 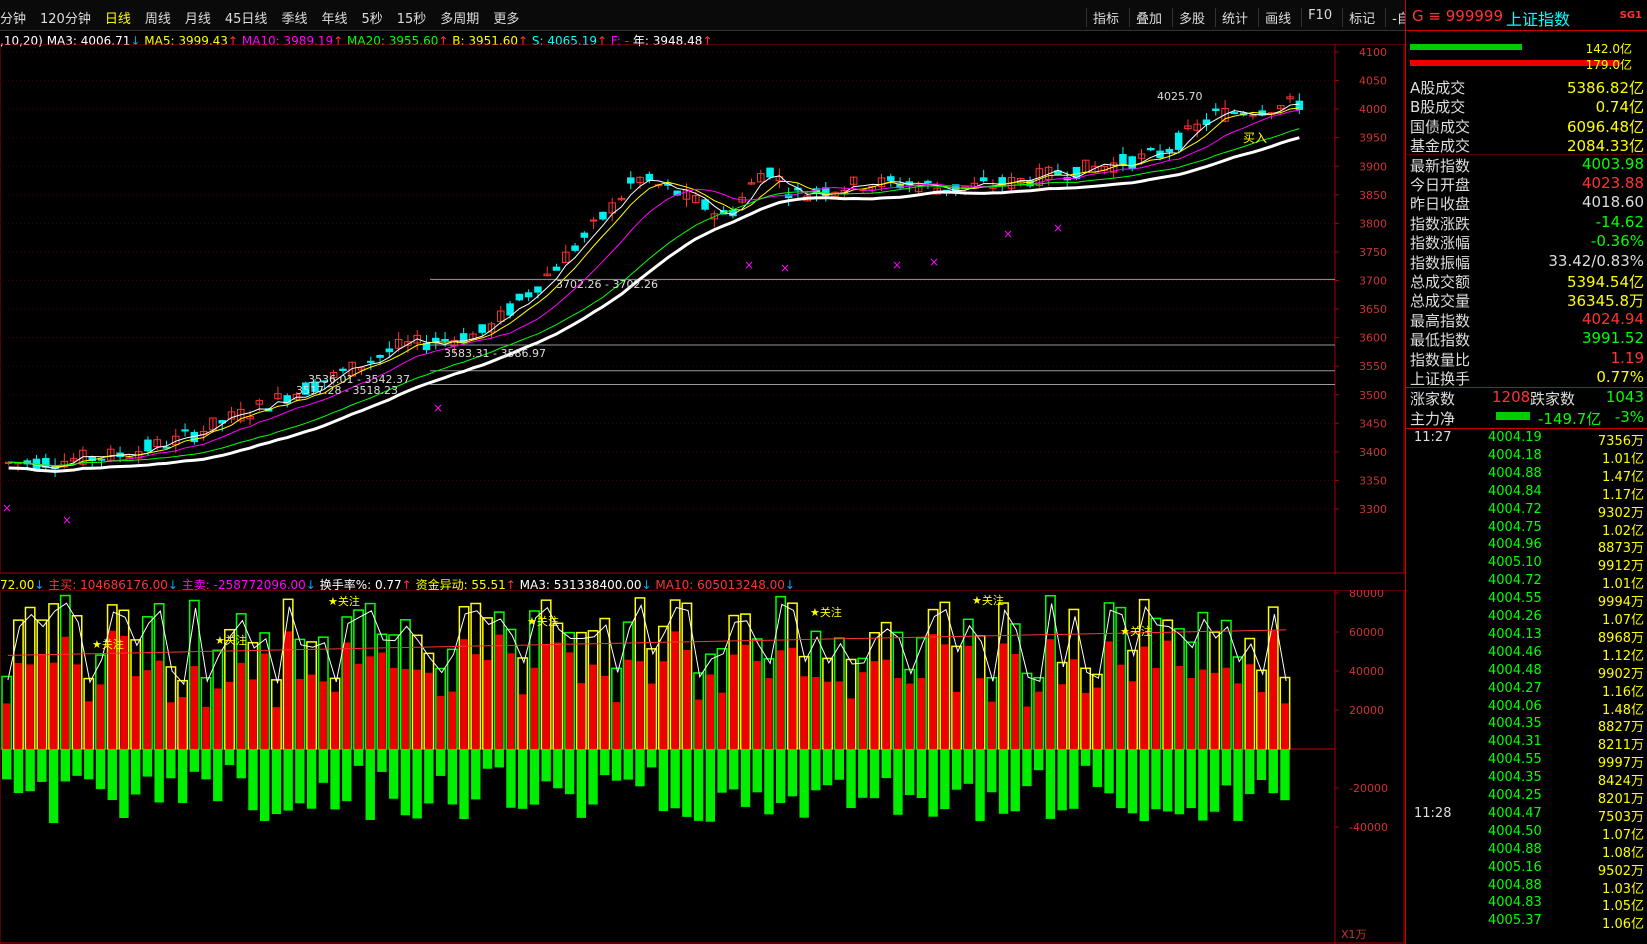 What do you see at coordinates (1145, 17) in the screenshot?
I see `function-tab-1: 叠加` at bounding box center [1145, 17].